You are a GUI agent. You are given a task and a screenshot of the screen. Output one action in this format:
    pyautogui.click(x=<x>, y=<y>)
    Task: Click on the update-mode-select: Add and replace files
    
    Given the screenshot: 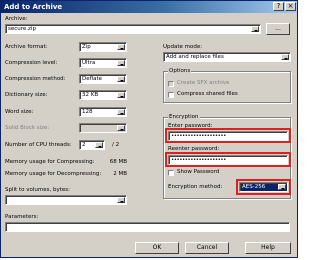 What is the action you would take?
    pyautogui.click(x=227, y=57)
    